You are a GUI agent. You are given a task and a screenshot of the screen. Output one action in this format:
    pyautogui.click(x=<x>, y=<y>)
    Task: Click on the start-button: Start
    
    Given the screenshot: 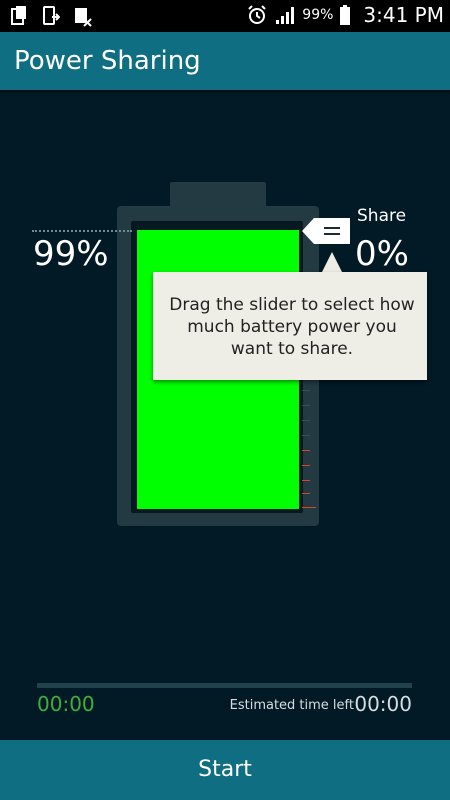 What is the action you would take?
    pyautogui.click(x=225, y=770)
    